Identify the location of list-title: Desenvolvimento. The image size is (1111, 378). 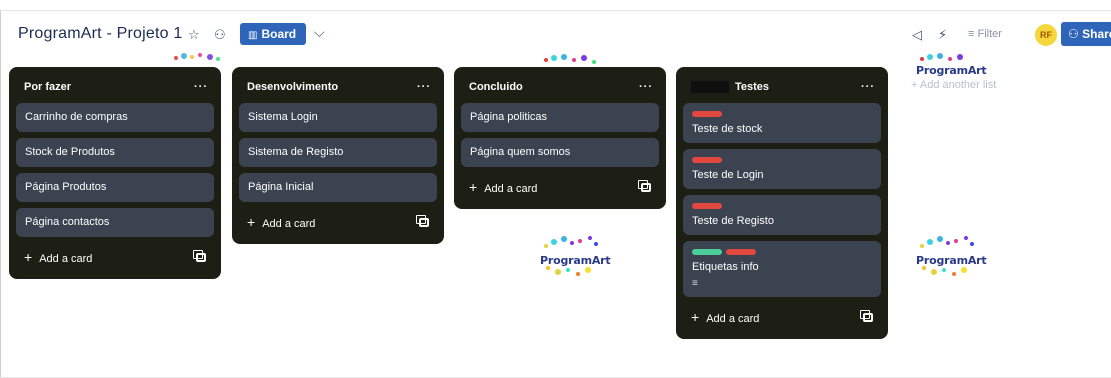
(292, 87).